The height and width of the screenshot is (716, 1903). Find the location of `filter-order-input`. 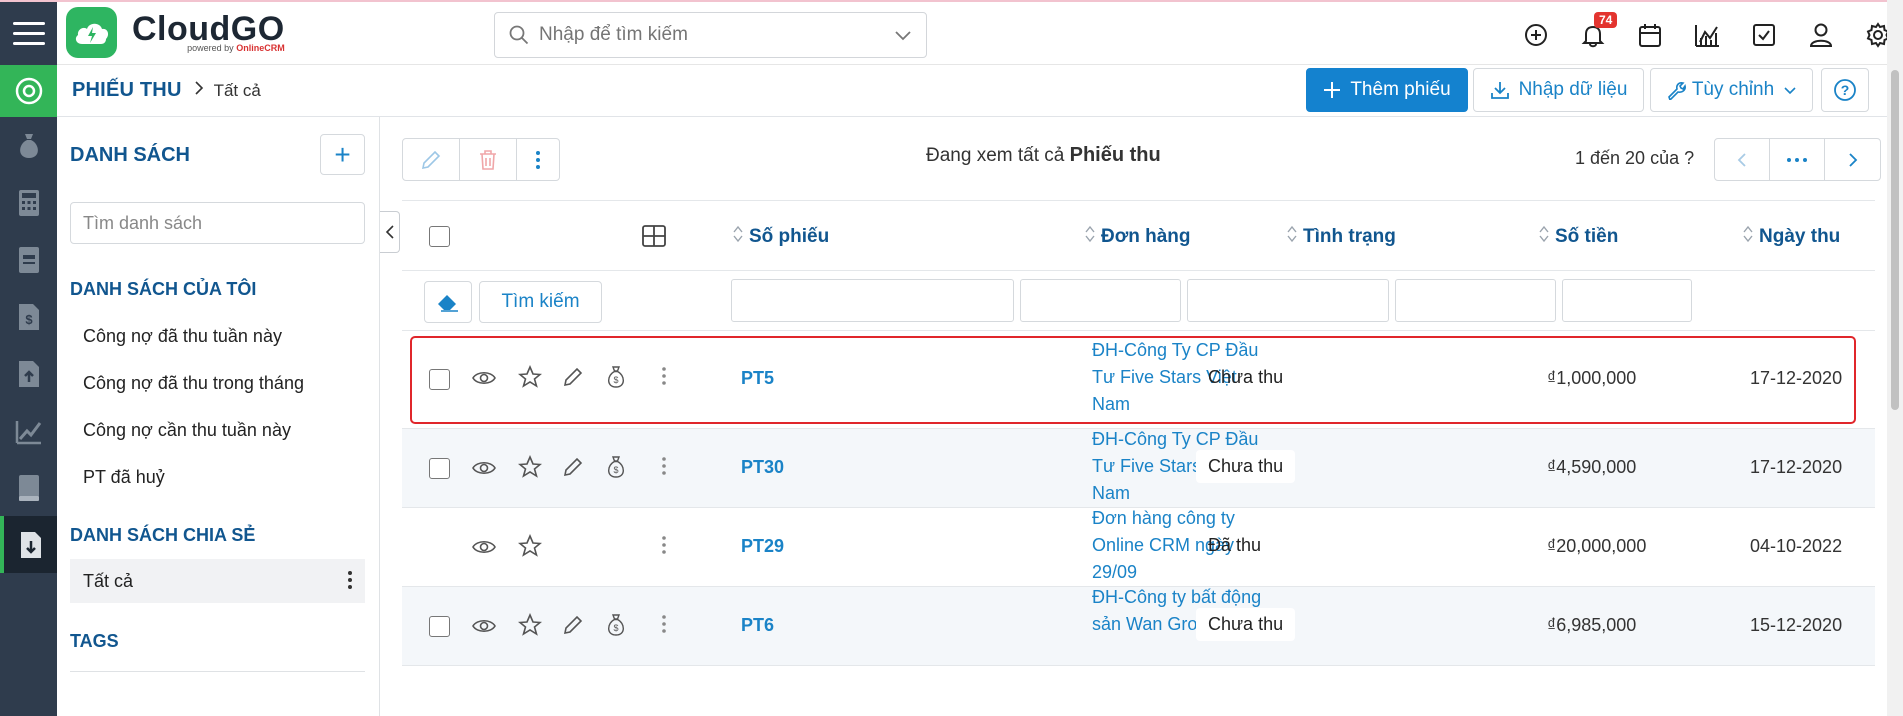

filter-order-input is located at coordinates (1100, 300).